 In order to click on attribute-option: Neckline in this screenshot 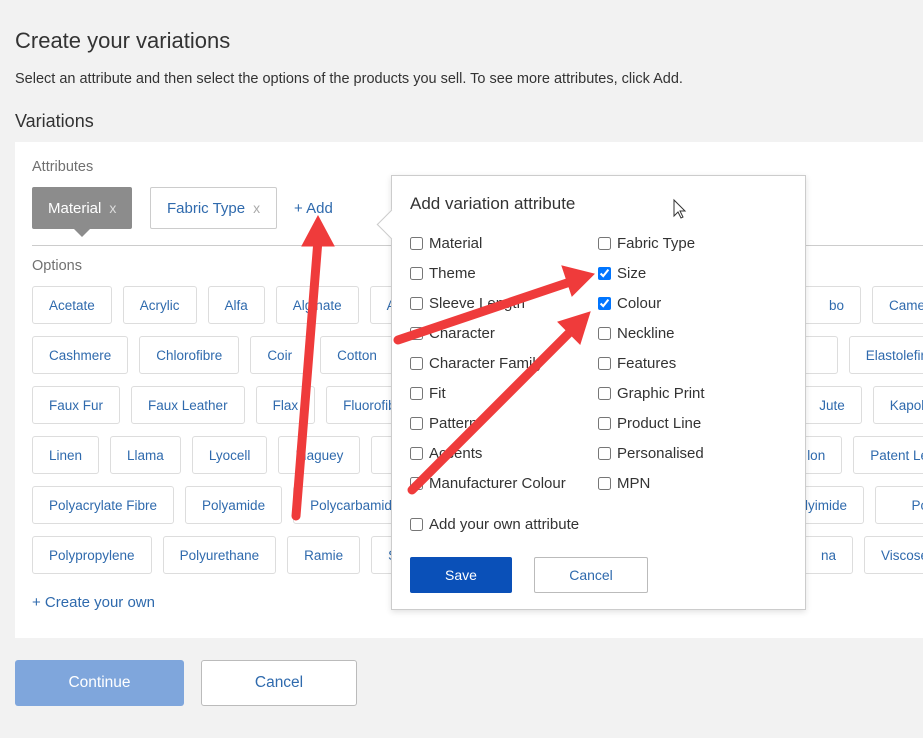, I will do `click(636, 333)`.